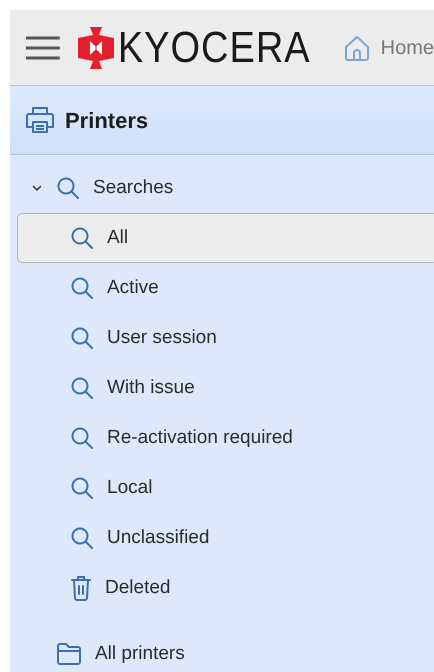 The image size is (434, 672). What do you see at coordinates (69, 654) in the screenshot?
I see `folder-icon` at bounding box center [69, 654].